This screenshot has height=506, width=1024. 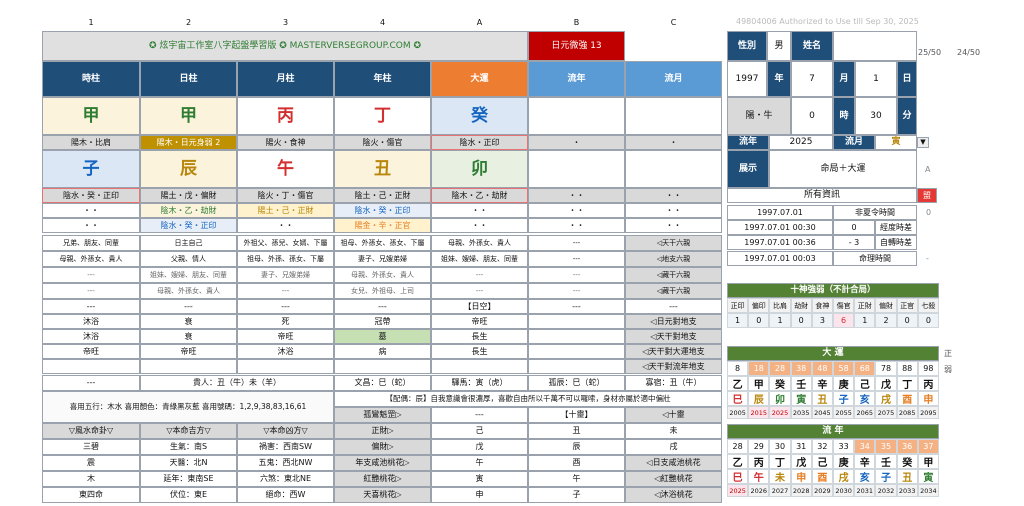 What do you see at coordinates (886, 412) in the screenshot?
I see `dayun-year: 2075` at bounding box center [886, 412].